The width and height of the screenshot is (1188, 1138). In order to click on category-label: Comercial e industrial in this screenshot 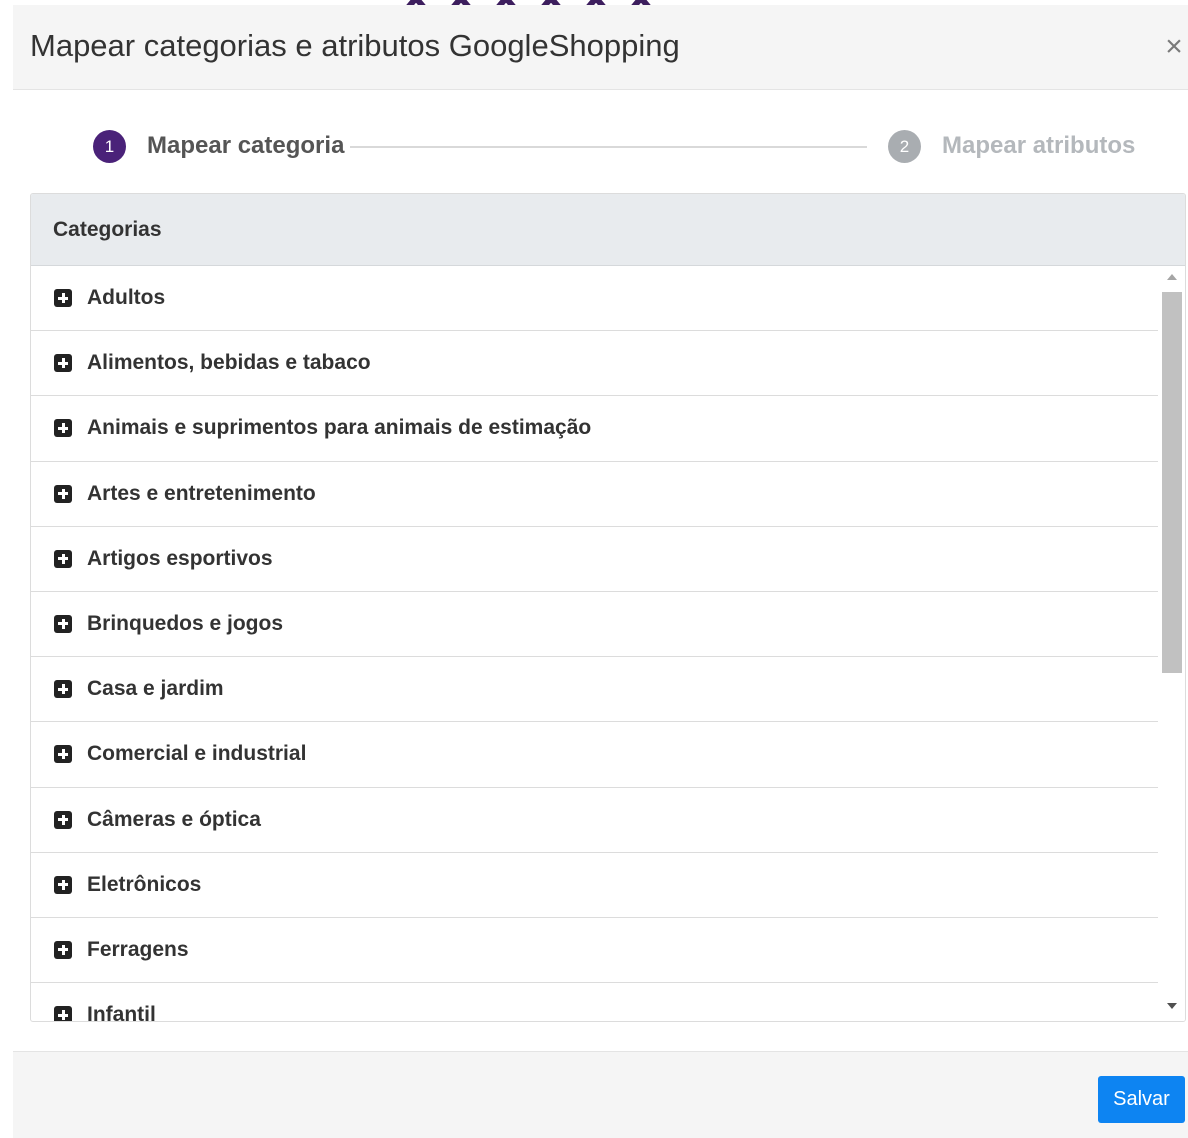, I will do `click(197, 754)`.